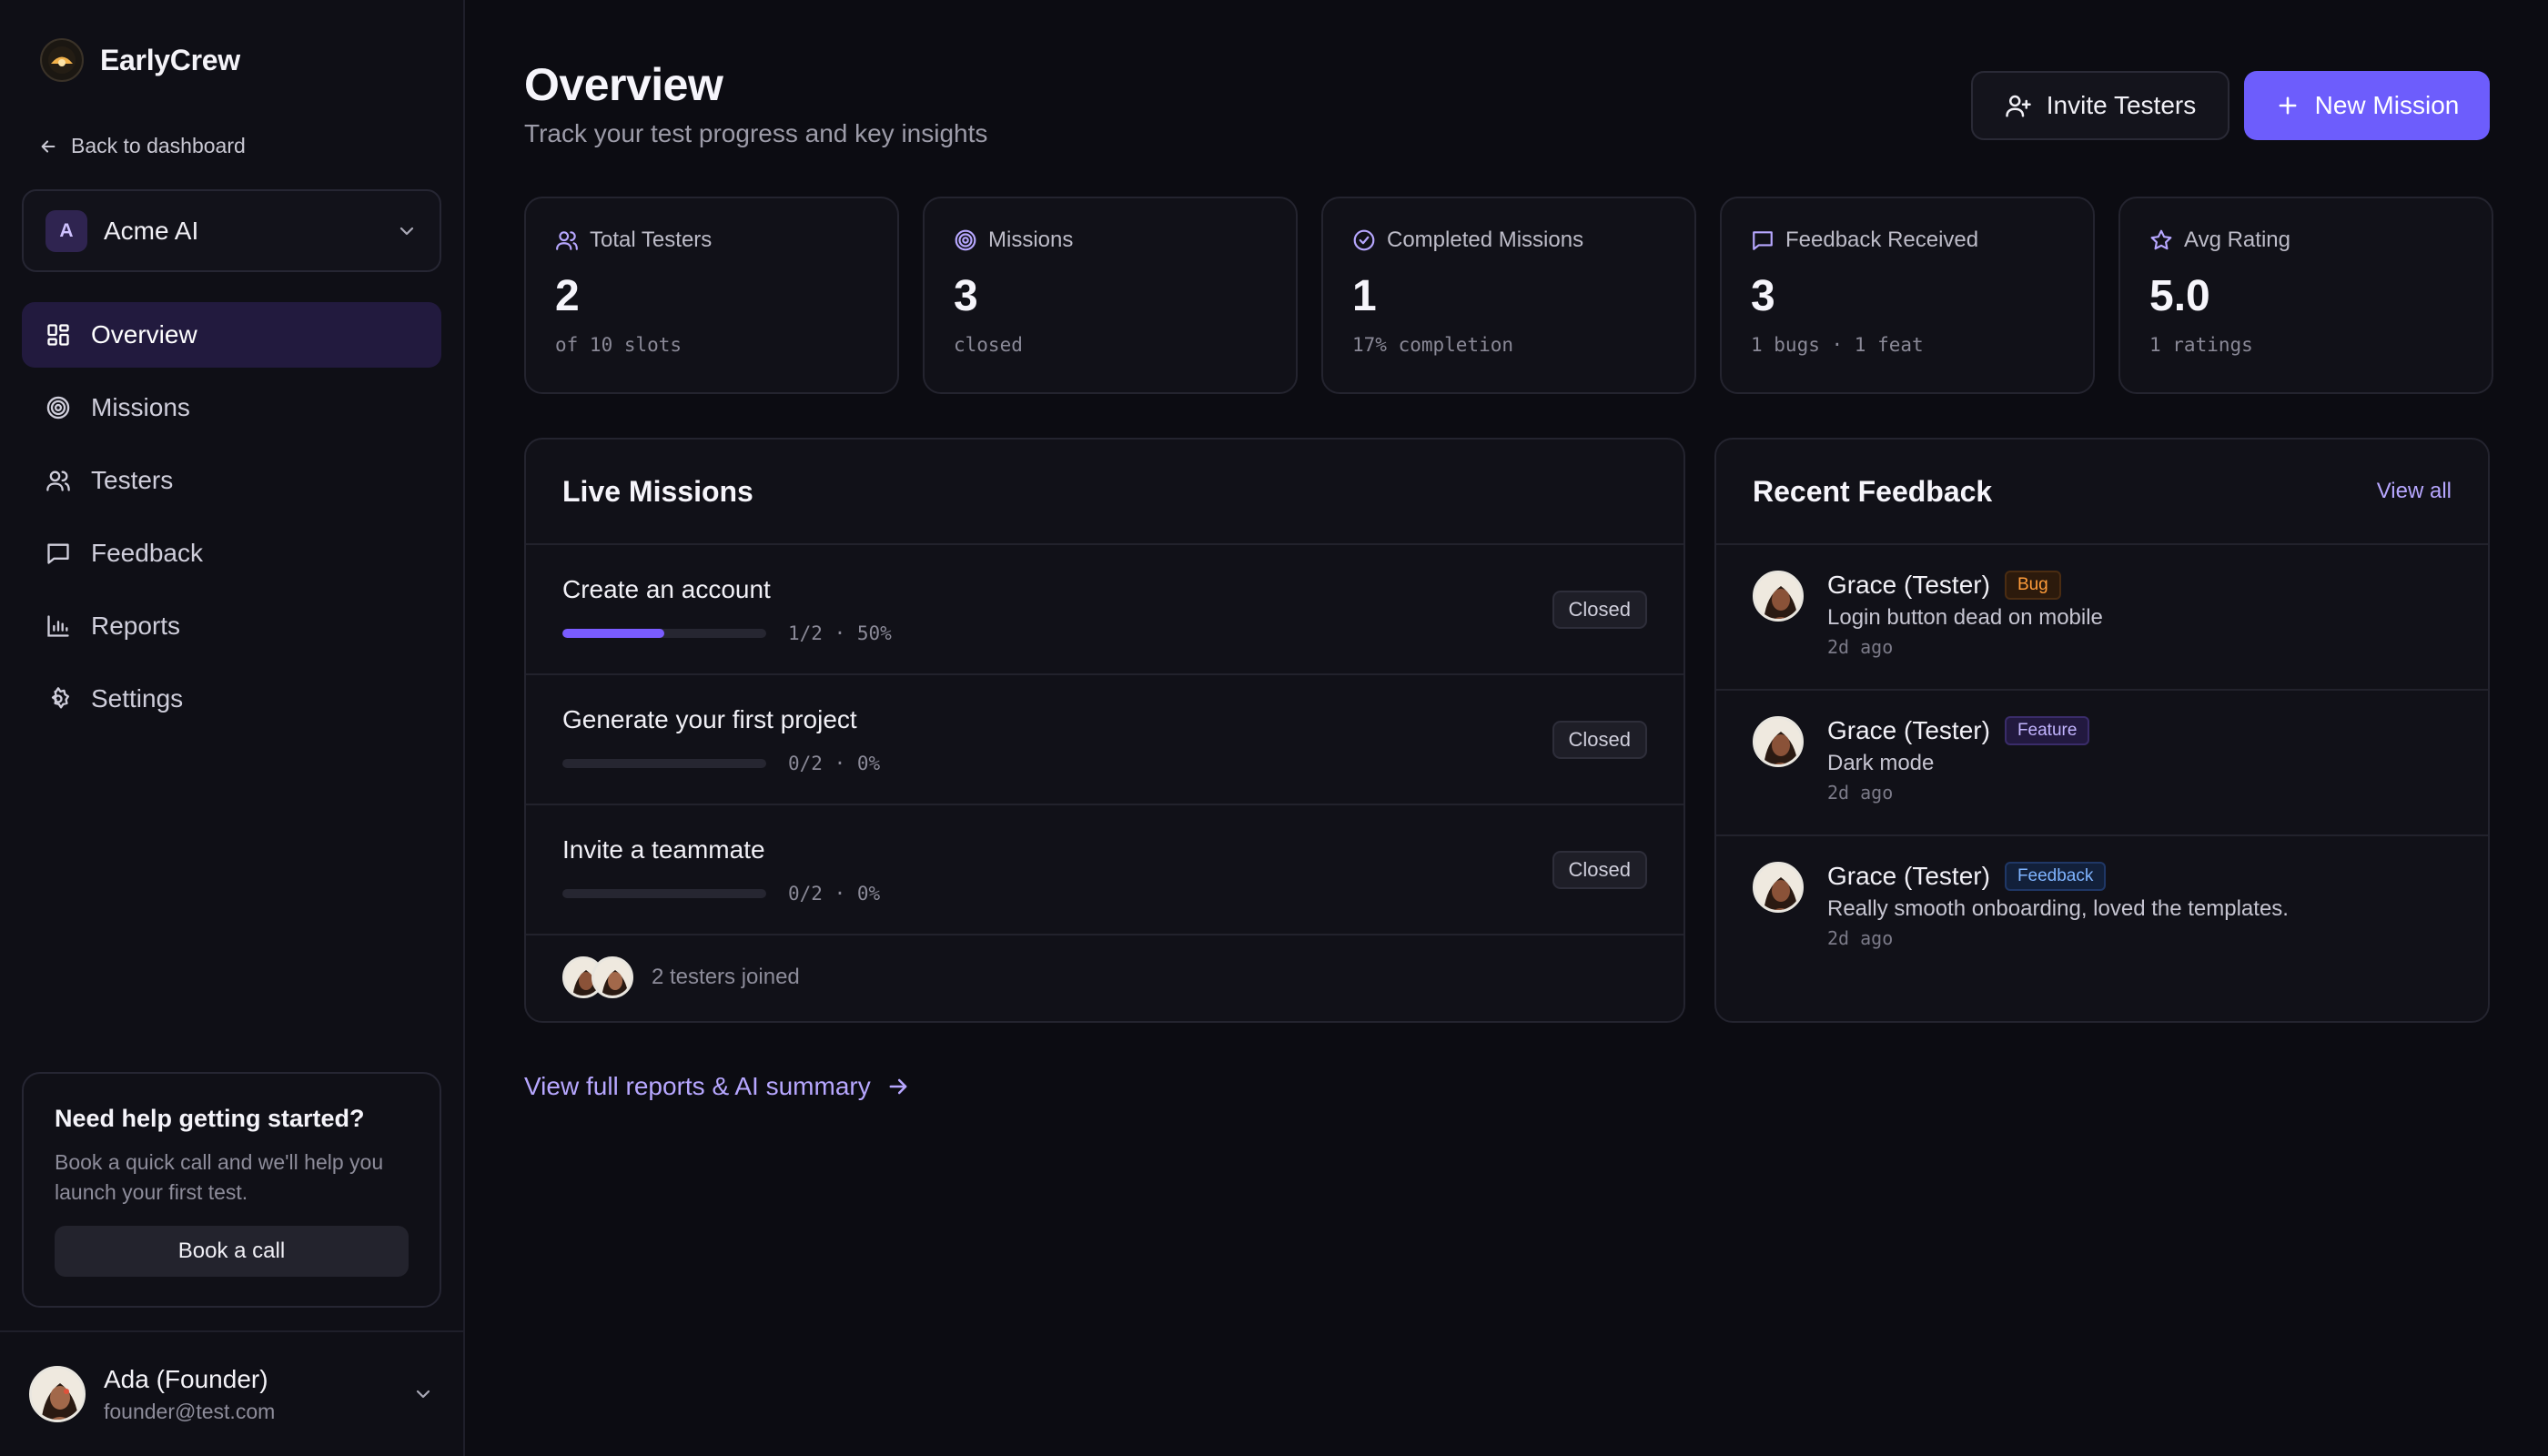 The image size is (2548, 1456). What do you see at coordinates (159, 145) in the screenshot?
I see `back-label: Back to dashboard` at bounding box center [159, 145].